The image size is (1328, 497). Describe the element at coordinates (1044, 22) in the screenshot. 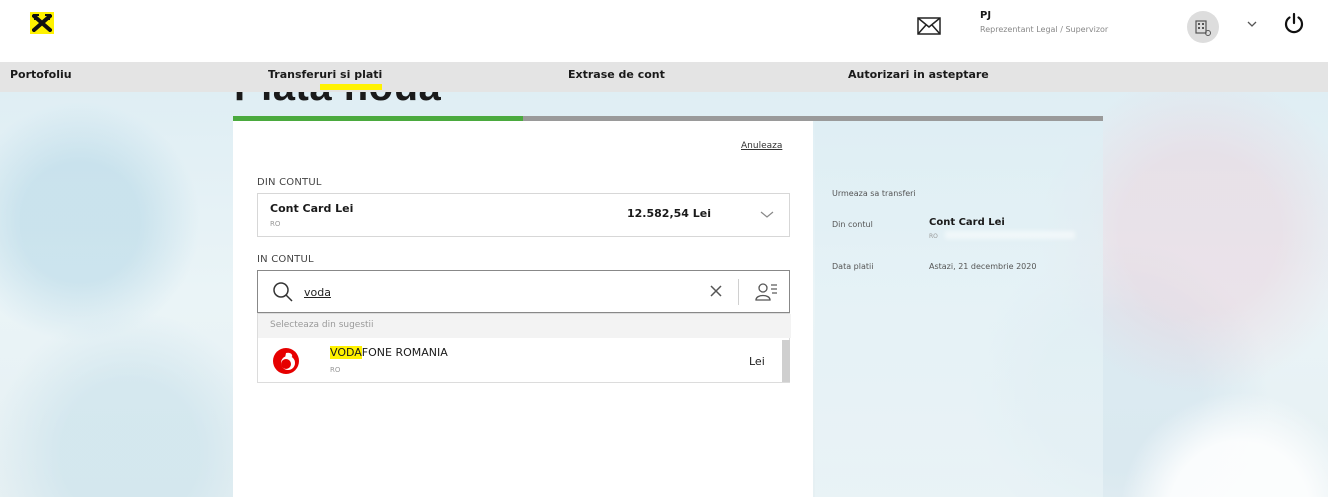

I see `user-info: PJ Reprezentant Legal / Supervizor` at that location.